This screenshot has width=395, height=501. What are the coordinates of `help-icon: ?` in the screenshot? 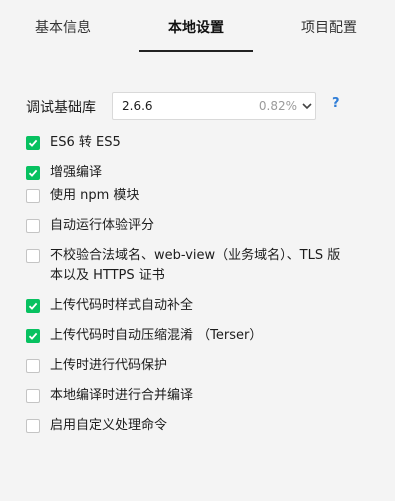 It's located at (339, 106).